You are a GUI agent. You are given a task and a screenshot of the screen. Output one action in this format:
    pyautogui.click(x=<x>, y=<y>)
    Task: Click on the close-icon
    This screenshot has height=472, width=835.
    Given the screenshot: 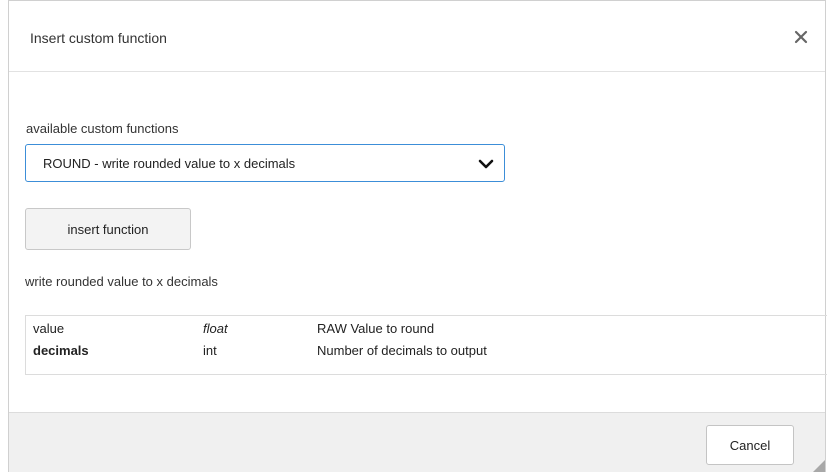 What is the action you would take?
    pyautogui.click(x=801, y=37)
    